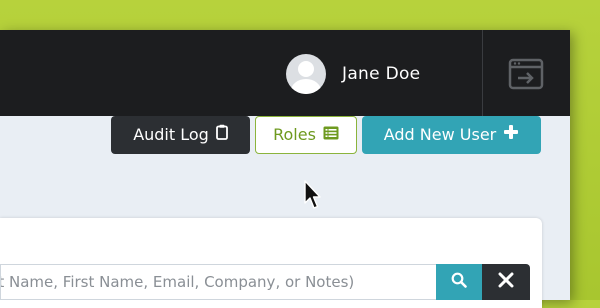 This screenshot has width=600, height=308. I want to click on list-icon, so click(331, 135).